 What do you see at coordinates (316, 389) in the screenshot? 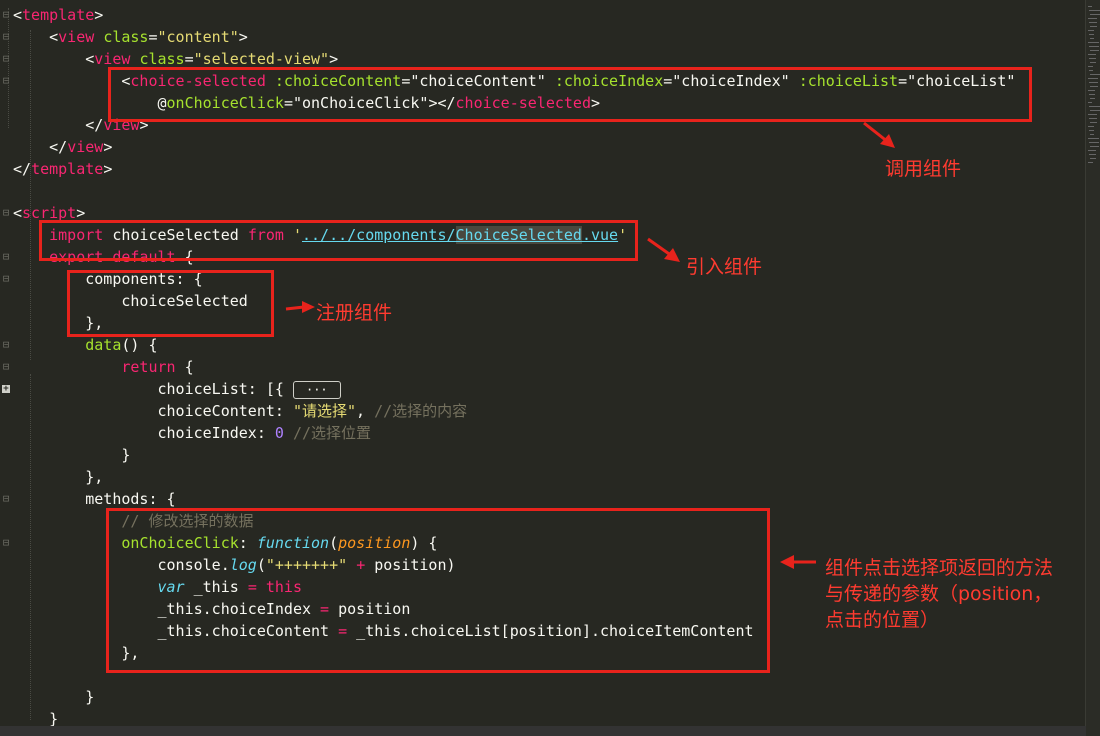
I see `folded-code-button: ···` at bounding box center [316, 389].